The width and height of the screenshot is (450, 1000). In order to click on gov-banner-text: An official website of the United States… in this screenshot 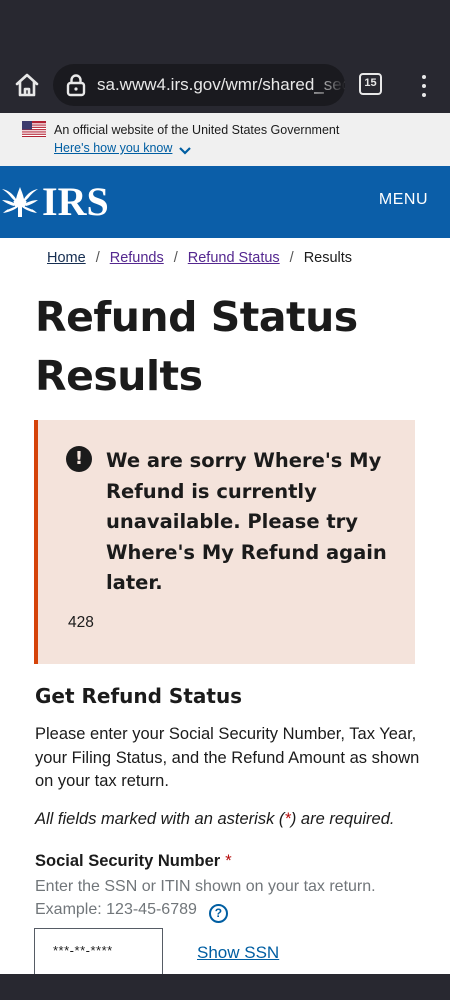, I will do `click(197, 130)`.